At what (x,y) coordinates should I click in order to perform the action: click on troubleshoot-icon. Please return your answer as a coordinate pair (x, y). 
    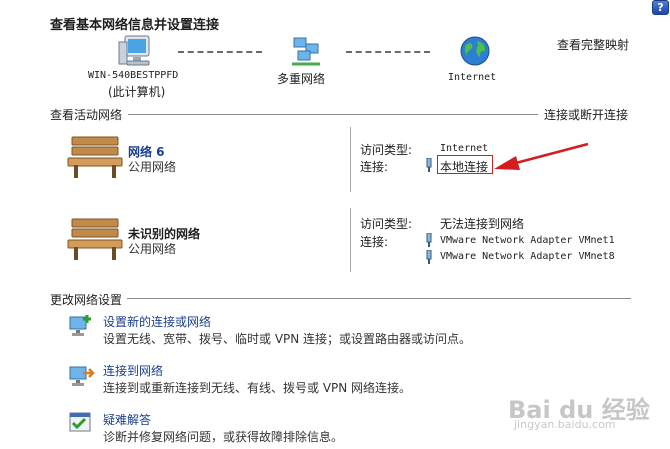
    Looking at the image, I should click on (81, 423).